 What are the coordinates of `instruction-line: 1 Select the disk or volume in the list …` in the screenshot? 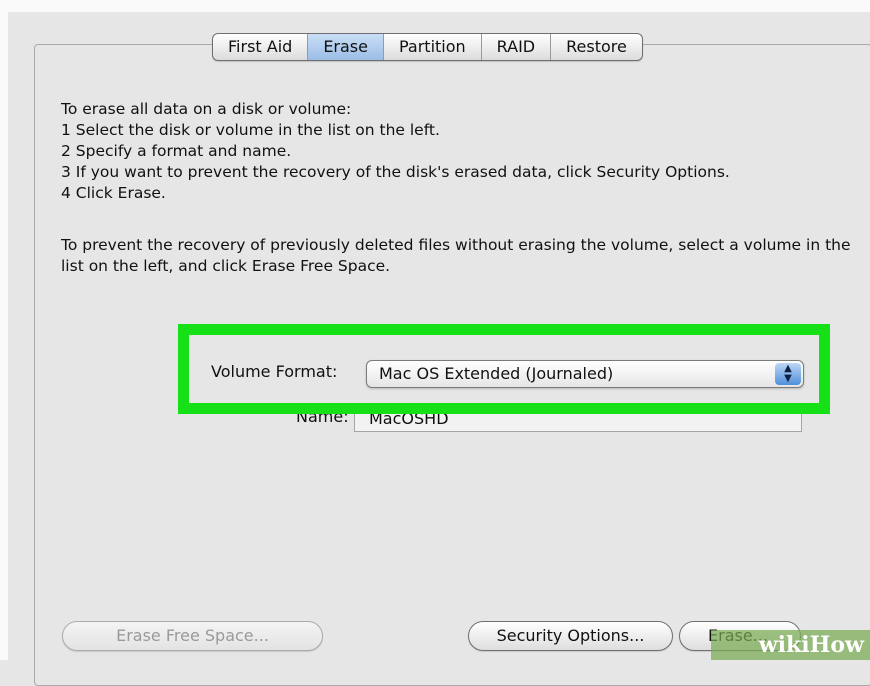 It's located at (250, 130).